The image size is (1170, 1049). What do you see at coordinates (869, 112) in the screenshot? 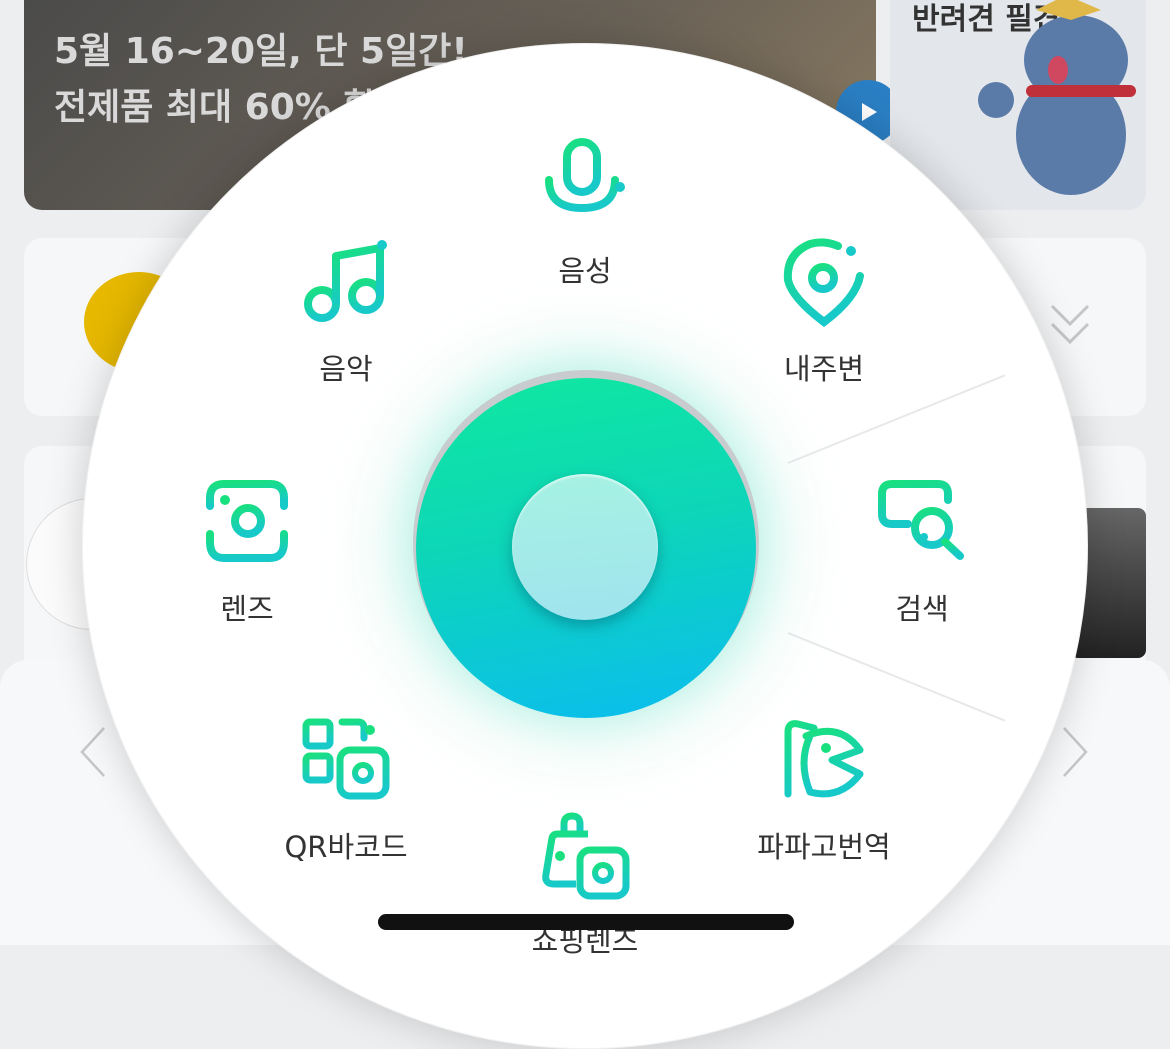
I see `play-icon` at bounding box center [869, 112].